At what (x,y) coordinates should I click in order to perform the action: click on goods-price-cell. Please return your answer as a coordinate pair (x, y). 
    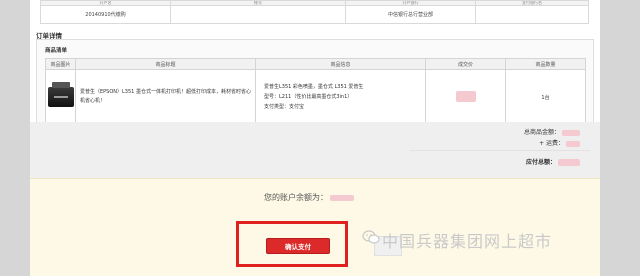
    Looking at the image, I should click on (465, 97).